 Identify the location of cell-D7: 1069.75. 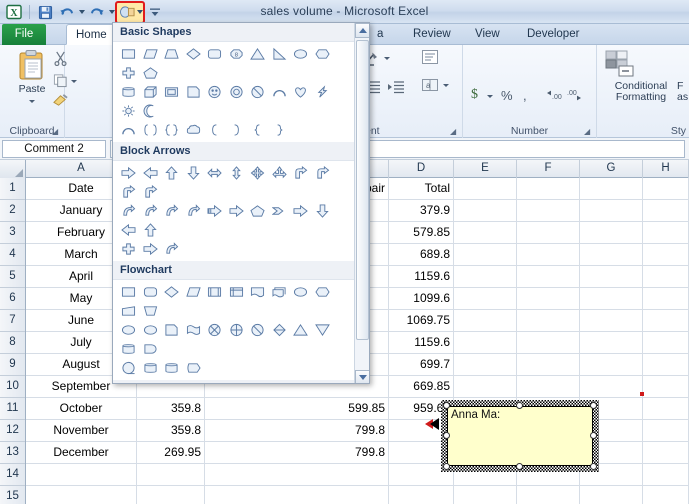
(421, 320).